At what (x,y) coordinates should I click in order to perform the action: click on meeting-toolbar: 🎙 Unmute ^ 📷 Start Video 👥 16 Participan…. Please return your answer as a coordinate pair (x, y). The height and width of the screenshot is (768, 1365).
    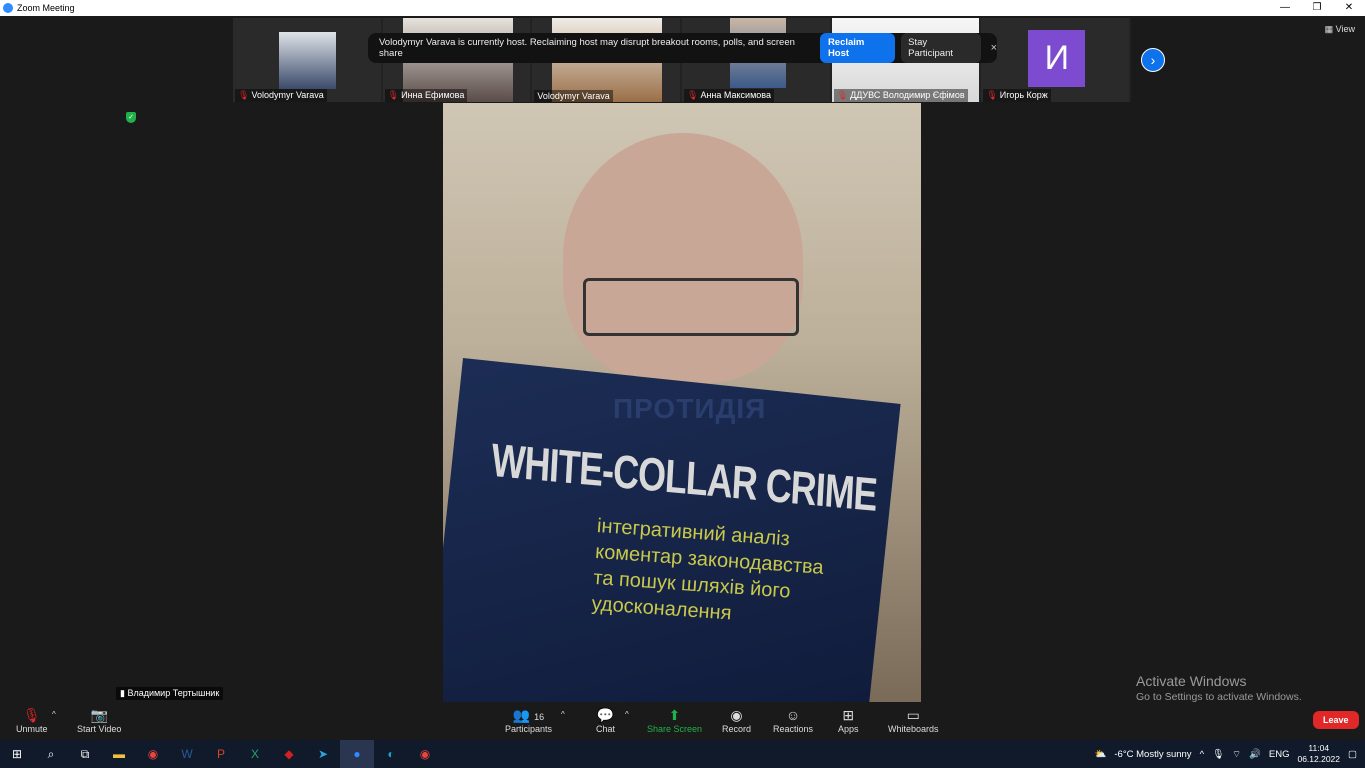
    Looking at the image, I should click on (682, 721).